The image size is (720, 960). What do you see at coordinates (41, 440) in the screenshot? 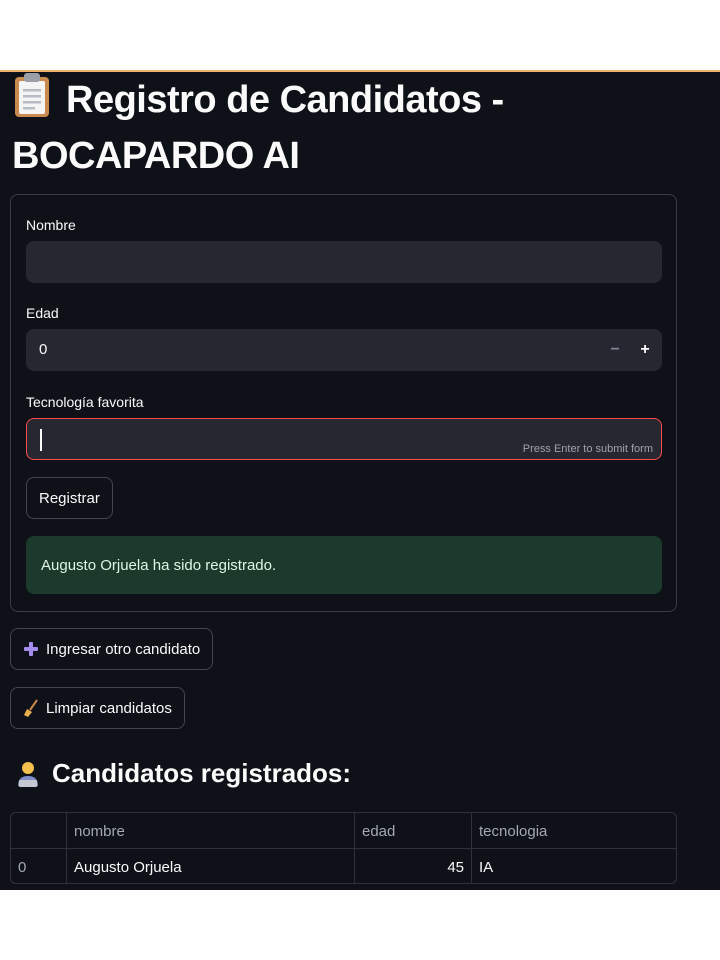
I see `text-cursor` at bounding box center [41, 440].